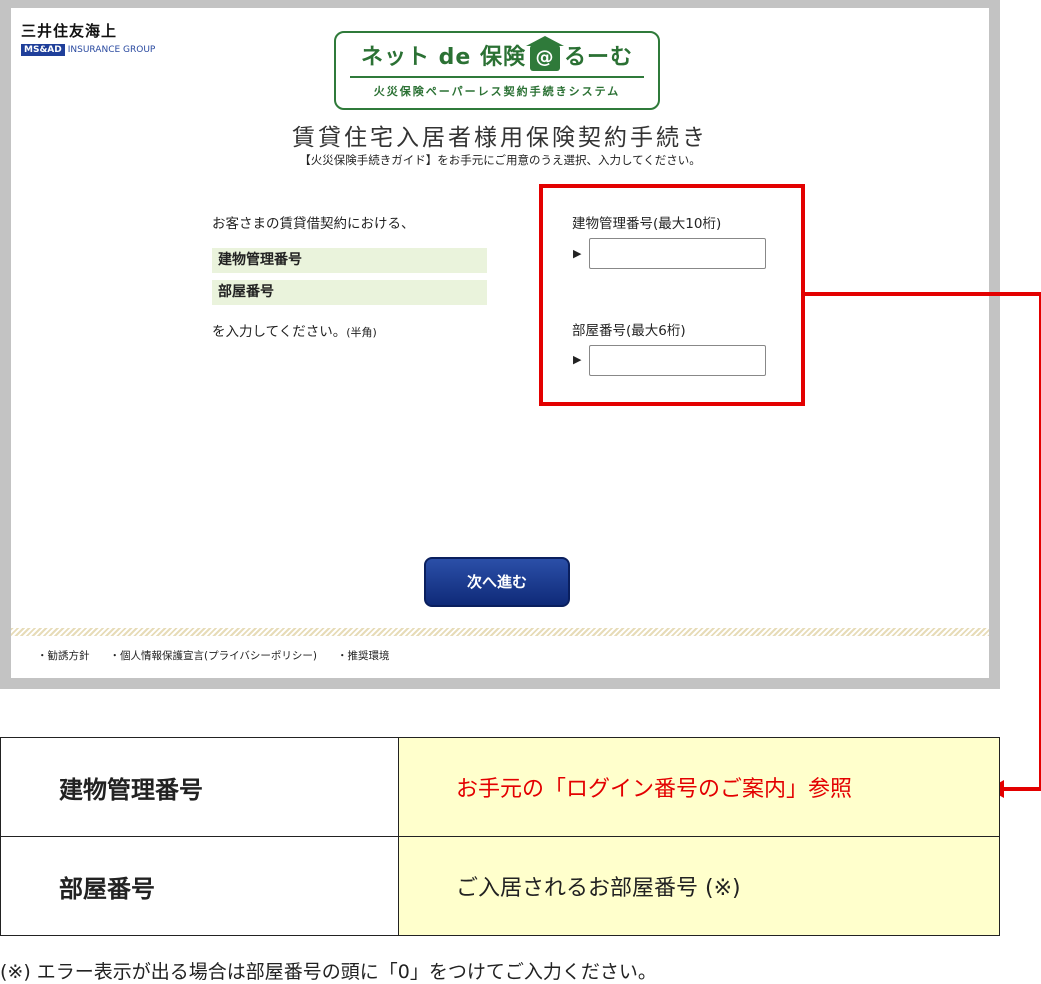 The image size is (1041, 984). What do you see at coordinates (497, 77) in the screenshot?
I see `logo-divider` at bounding box center [497, 77].